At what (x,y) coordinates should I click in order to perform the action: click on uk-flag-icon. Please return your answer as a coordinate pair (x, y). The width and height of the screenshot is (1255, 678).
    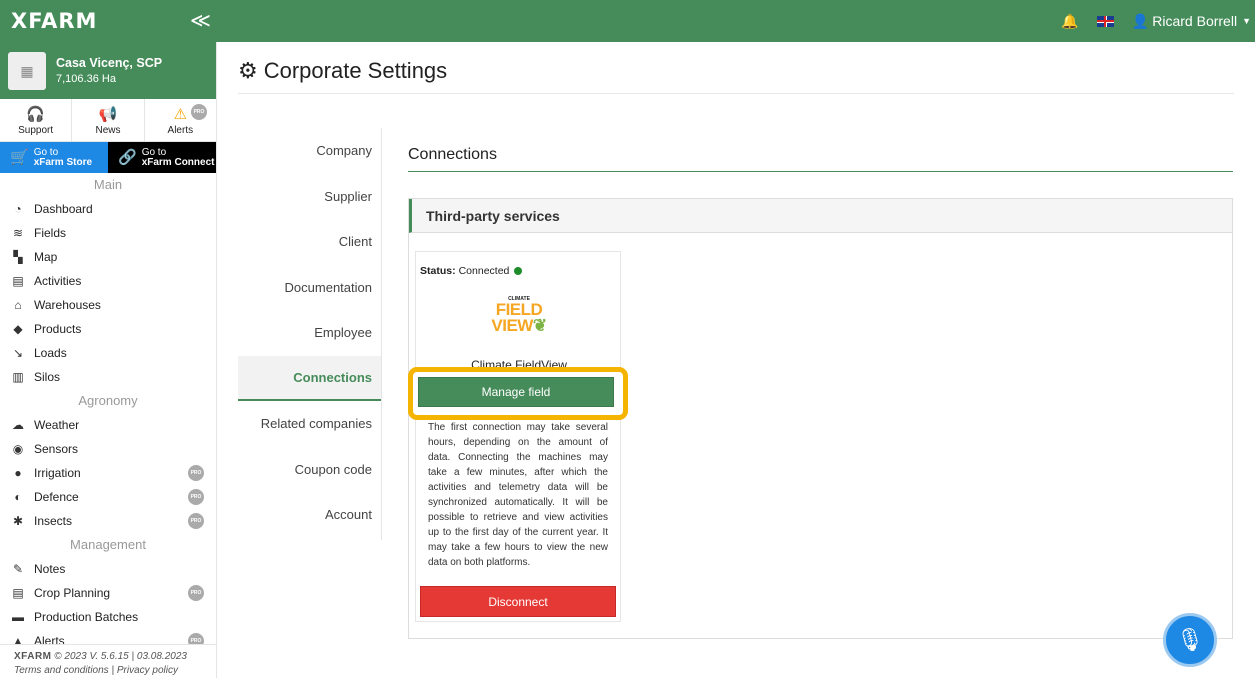
    Looking at the image, I should click on (1105, 21).